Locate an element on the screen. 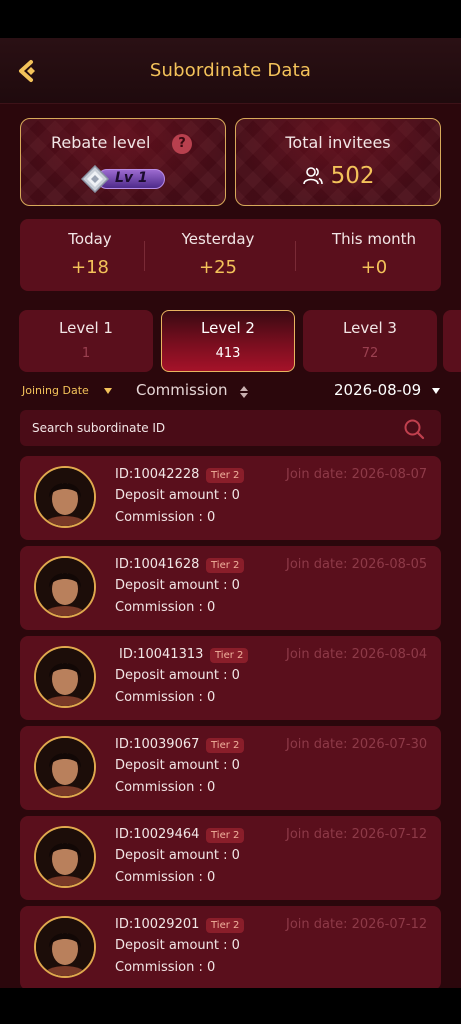  period-stats: Today +18 Yesterday +25 This month +0 is located at coordinates (230, 255).